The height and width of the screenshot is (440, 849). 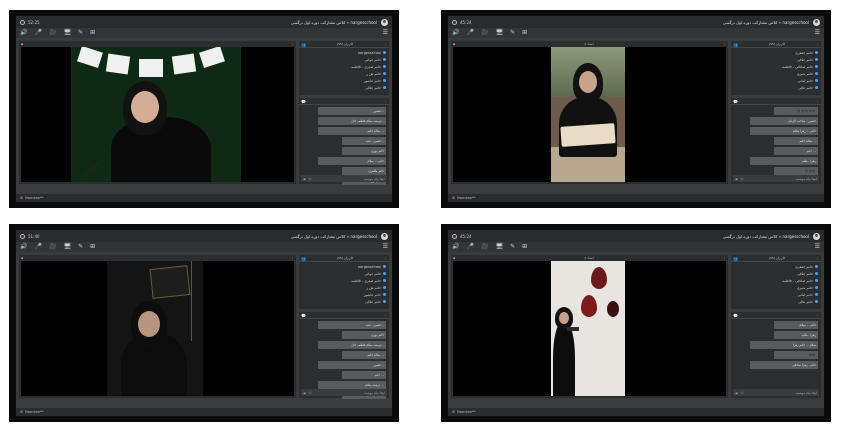 What do you see at coordinates (636, 198) in the screenshot?
I see `status-bar: ⚙ Narnean**` at bounding box center [636, 198].